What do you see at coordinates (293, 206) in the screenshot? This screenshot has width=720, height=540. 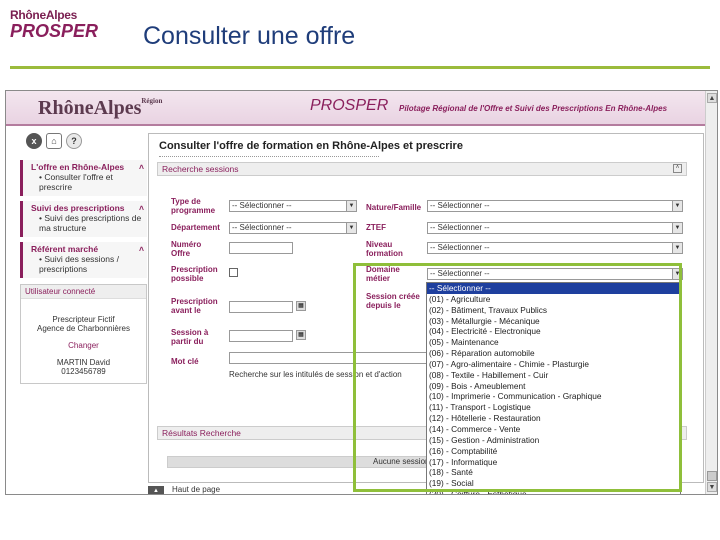 I see `select-type-programme: -- Sélectionner -- ▼` at bounding box center [293, 206].